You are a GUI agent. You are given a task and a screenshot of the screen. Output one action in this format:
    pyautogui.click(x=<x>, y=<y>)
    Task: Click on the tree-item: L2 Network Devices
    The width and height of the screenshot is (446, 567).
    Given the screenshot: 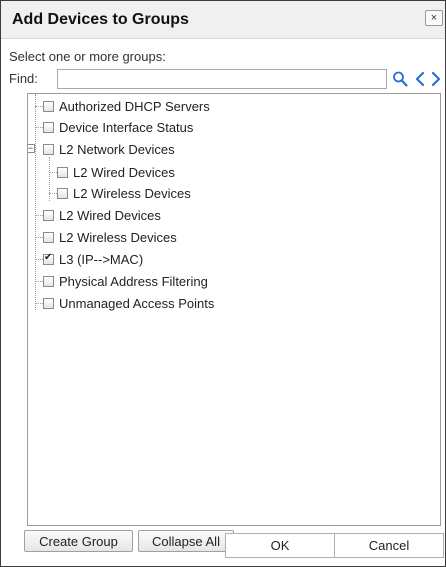 What is the action you would take?
    pyautogui.click(x=109, y=149)
    